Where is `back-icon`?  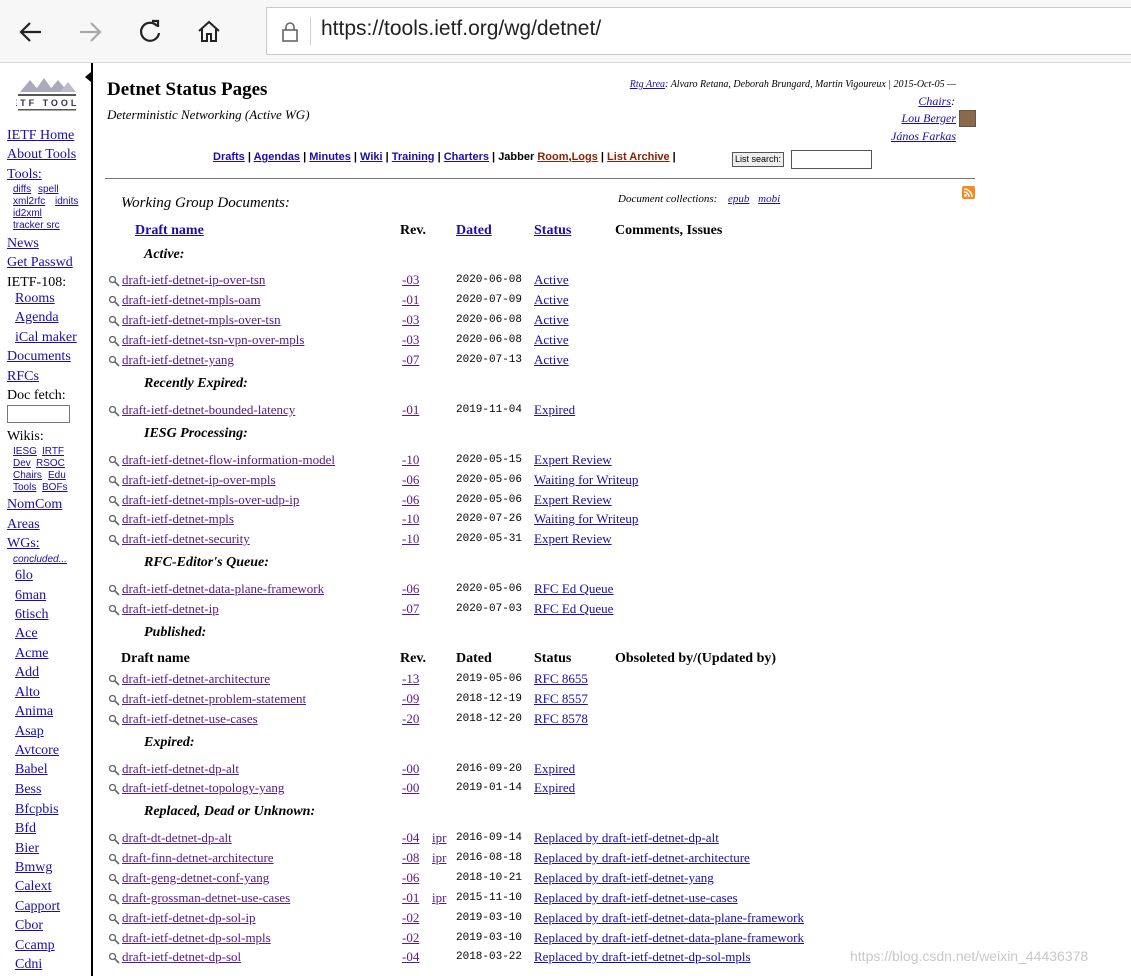 back-icon is located at coordinates (31, 32).